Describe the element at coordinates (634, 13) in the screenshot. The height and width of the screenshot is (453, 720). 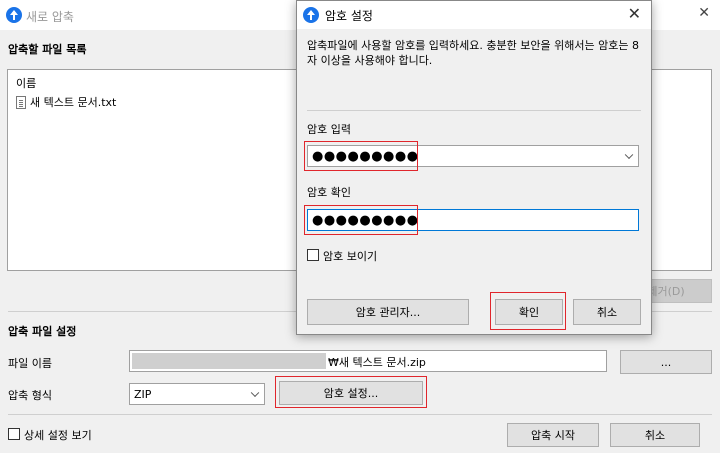
I see `dialog-close-icon: ✕` at that location.